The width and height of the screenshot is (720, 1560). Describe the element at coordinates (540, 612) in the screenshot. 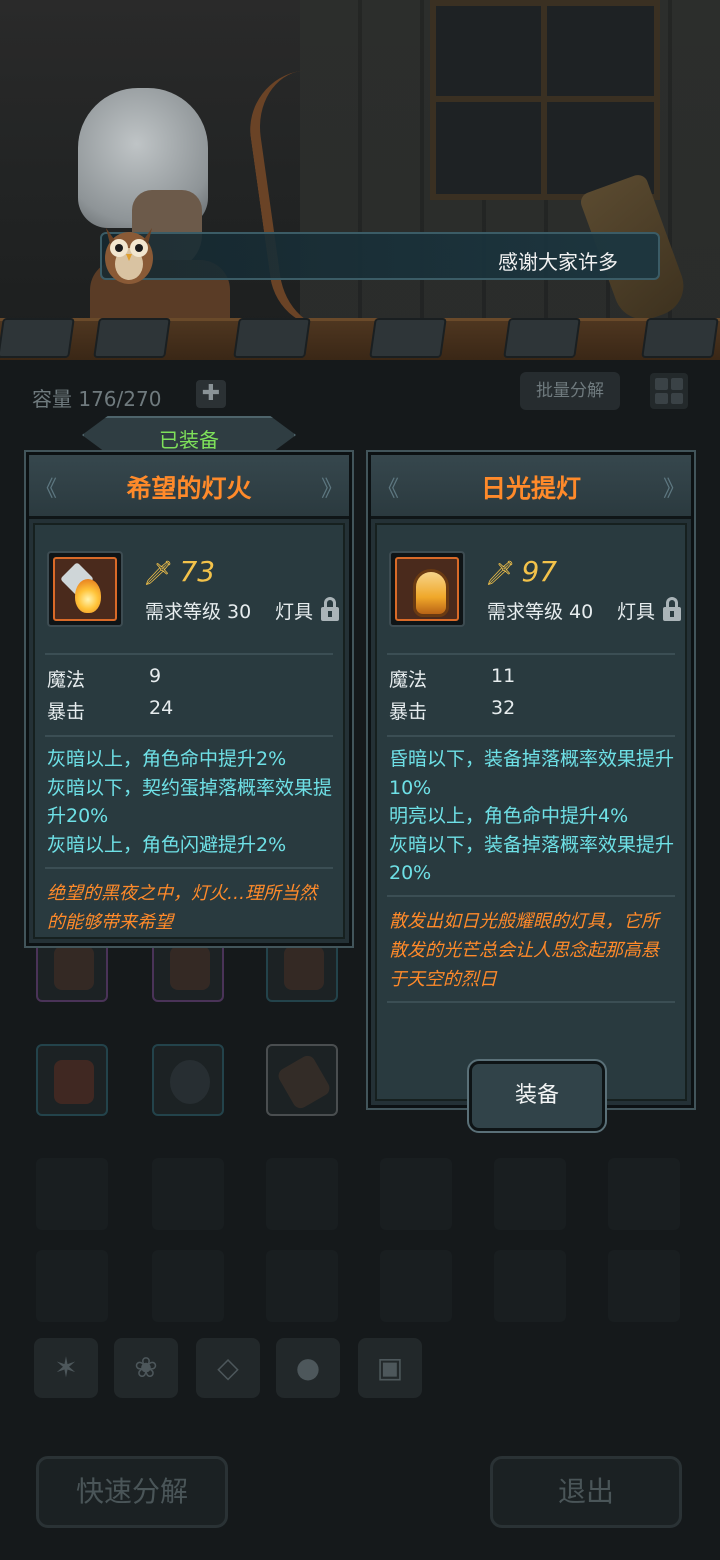

I see `level-requirement: 需求等级 40` at that location.